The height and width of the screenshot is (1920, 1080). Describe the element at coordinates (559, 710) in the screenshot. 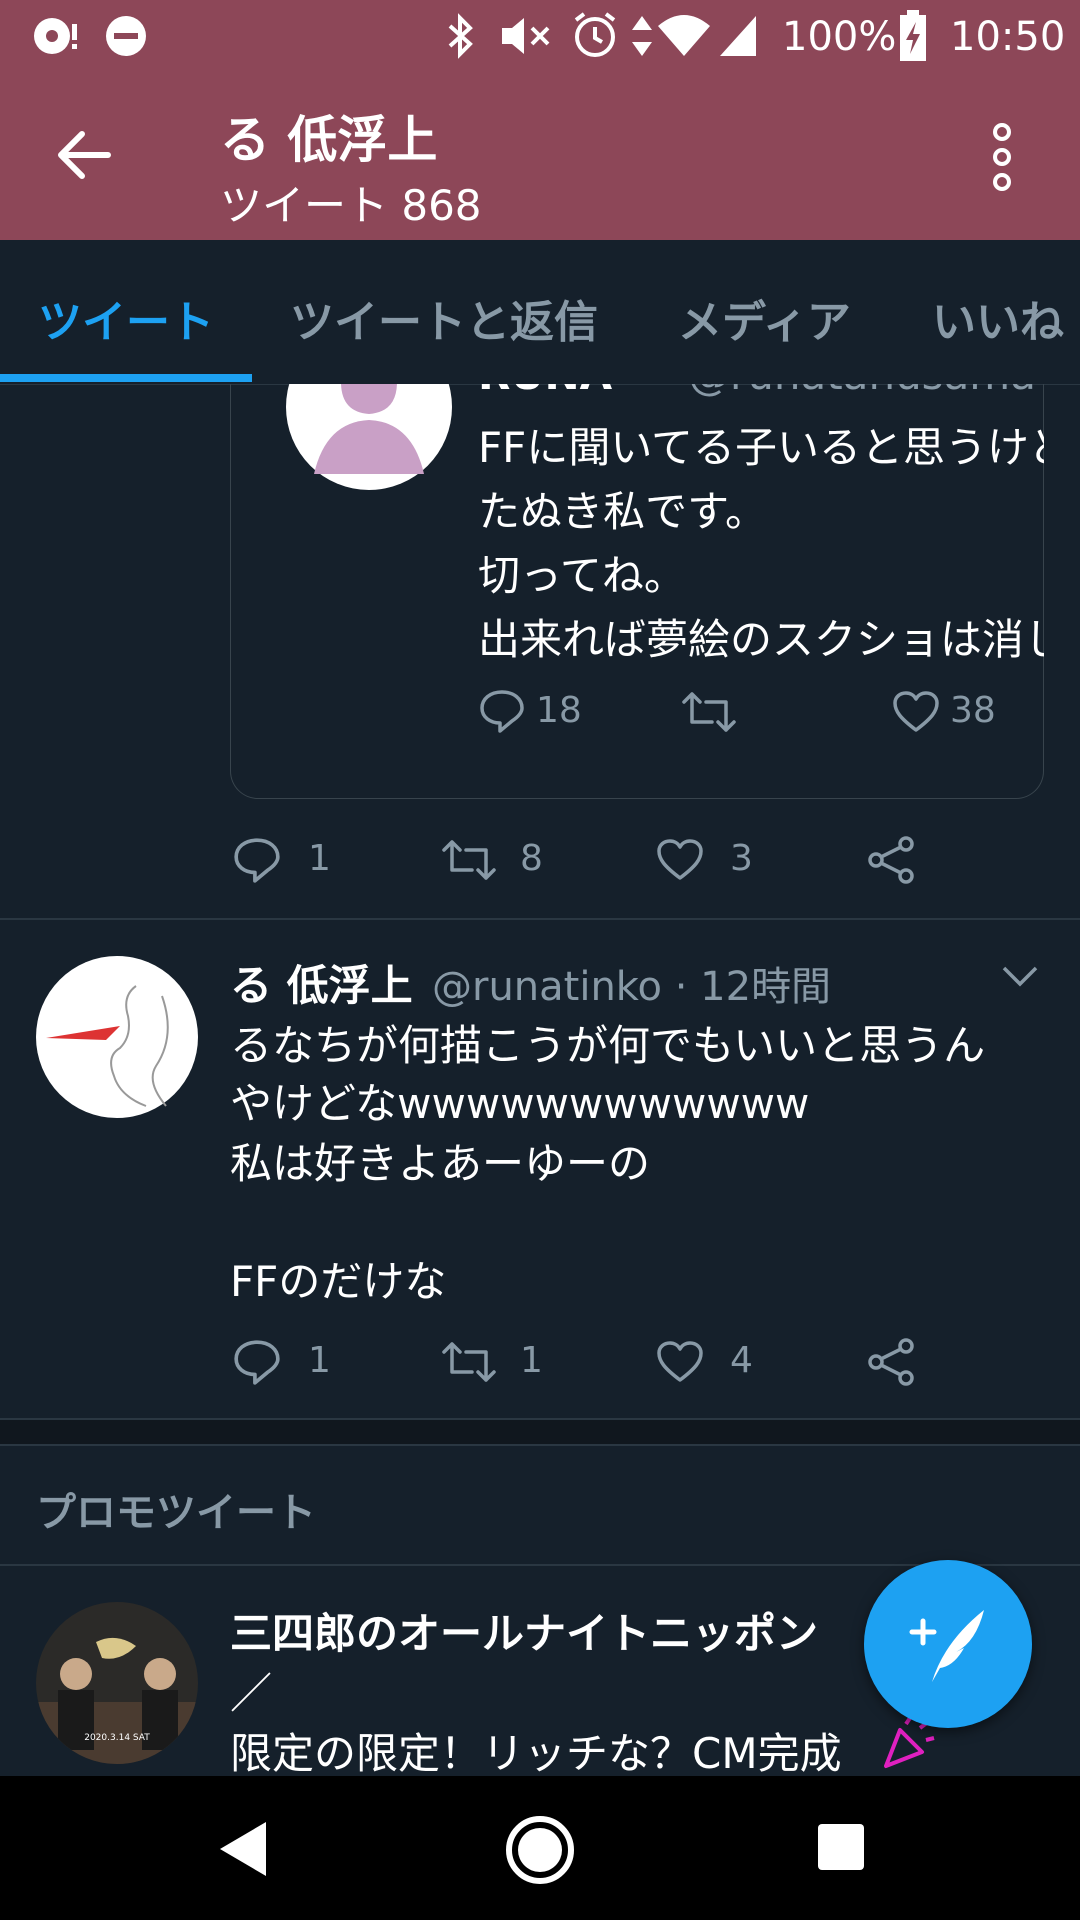

I see `quoted-reply-count: 18` at that location.